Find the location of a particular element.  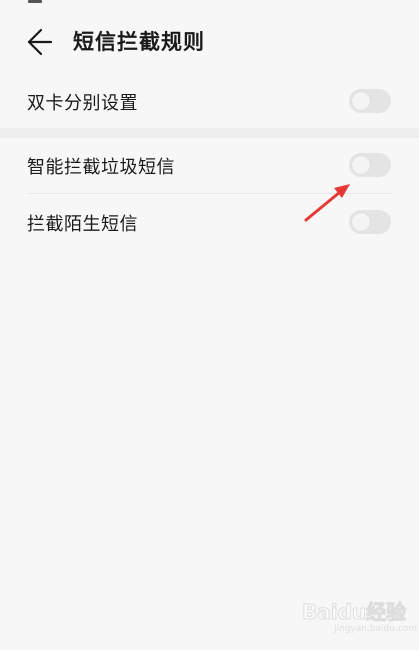

baidu-watermark: Baidu经验 jingyan.baidu.com is located at coordinates (356, 618).